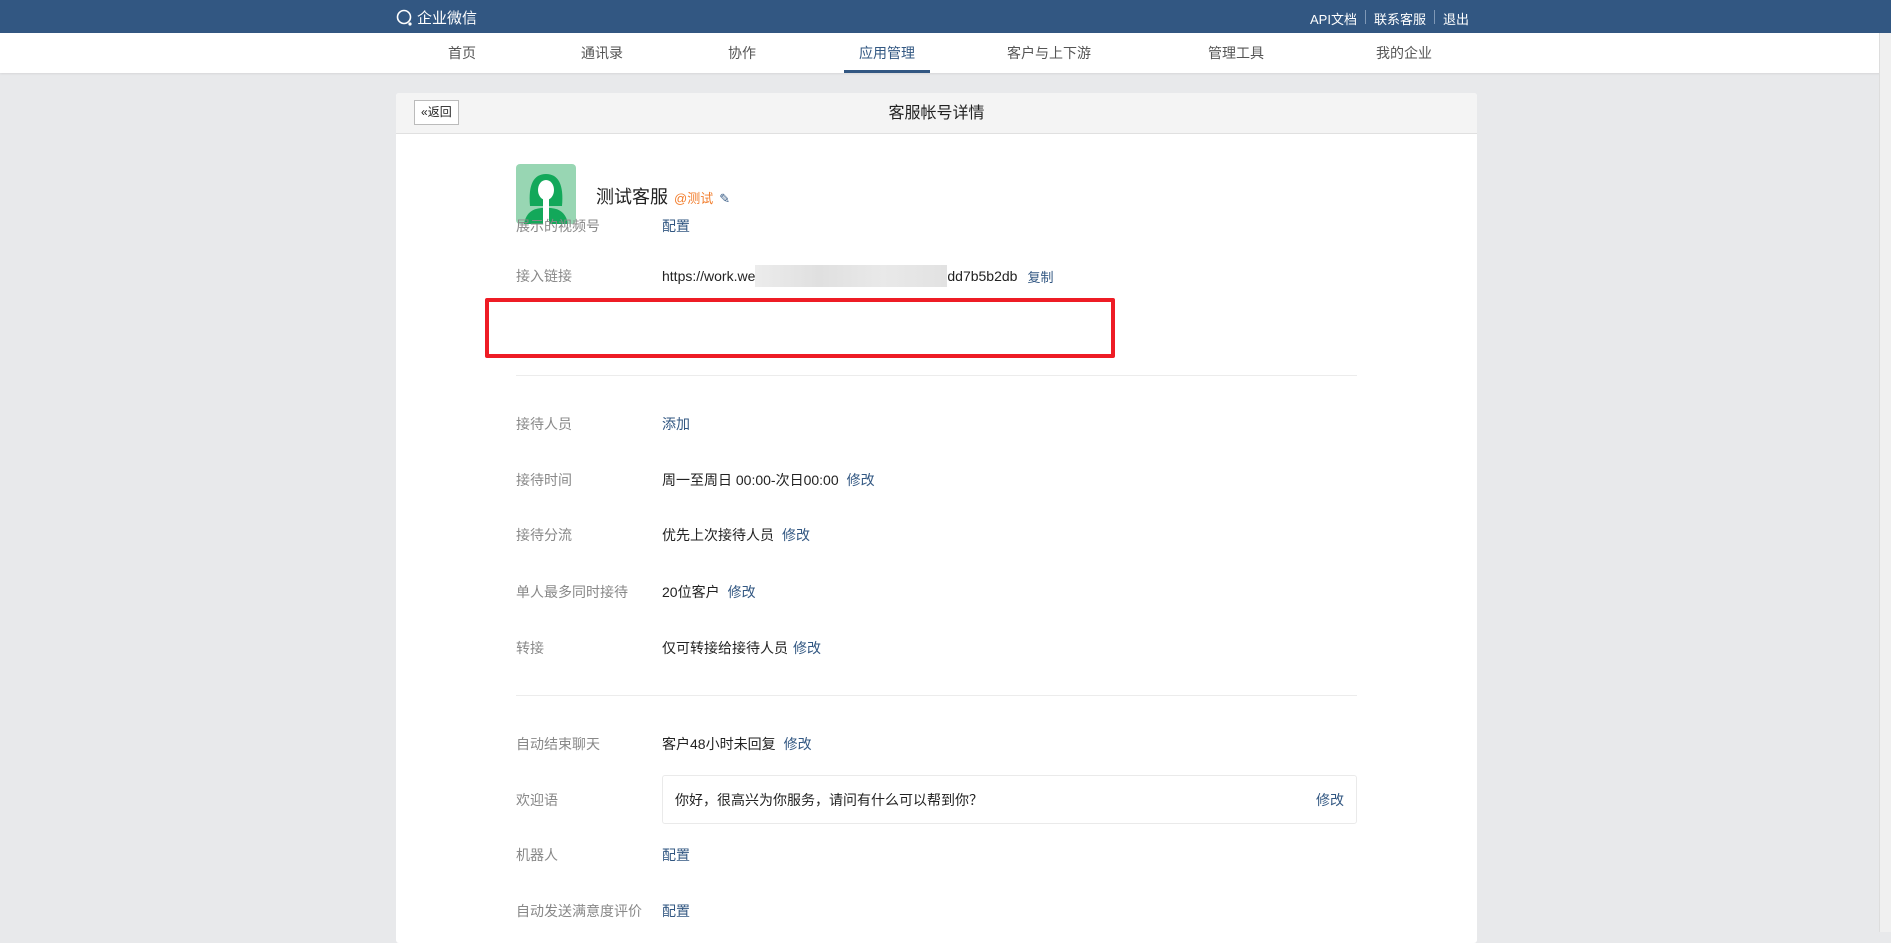  Describe the element at coordinates (800, 328) in the screenshot. I see `highlight-box` at that location.